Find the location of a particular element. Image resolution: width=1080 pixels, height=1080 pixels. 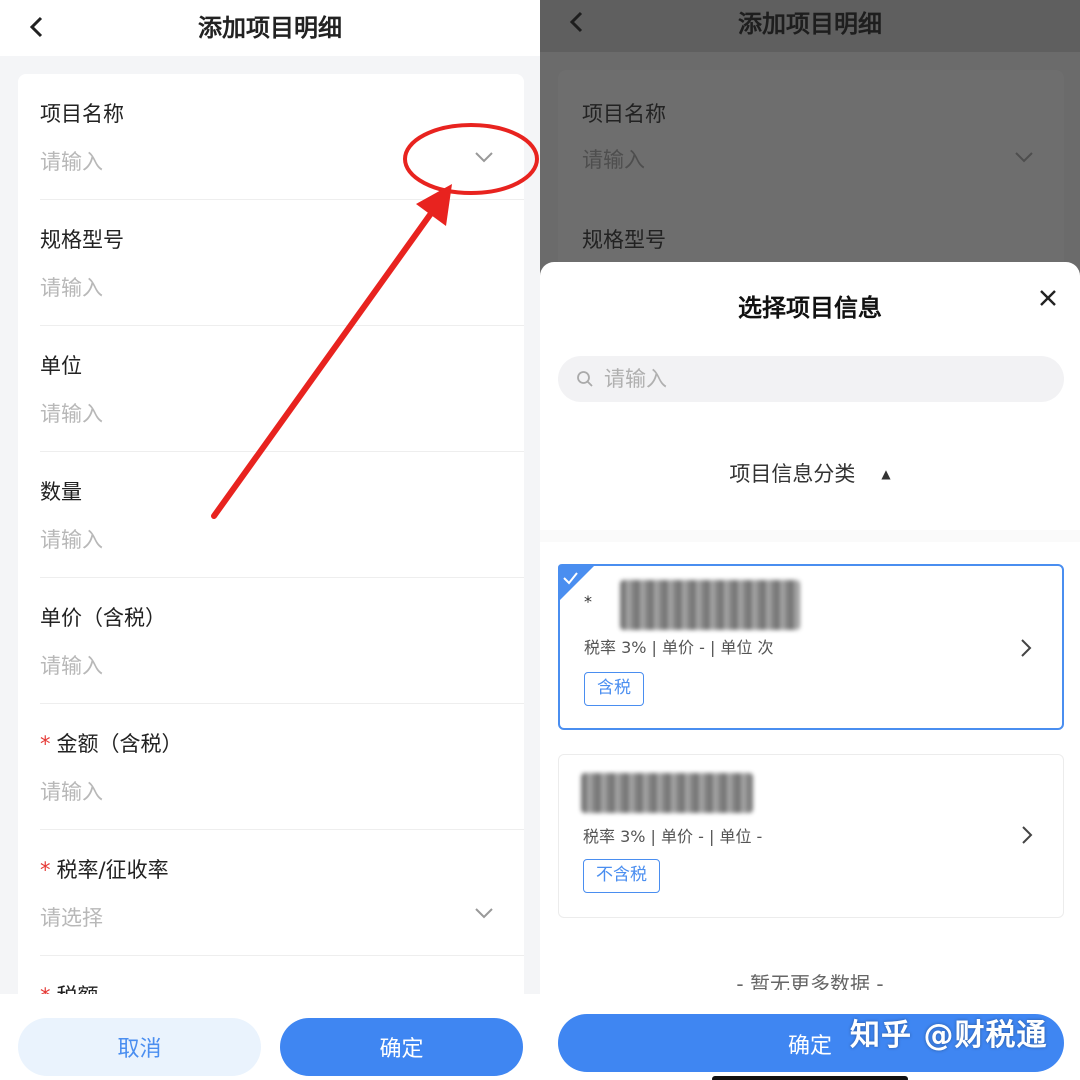

field-label: 单价（含税） is located at coordinates (103, 618).